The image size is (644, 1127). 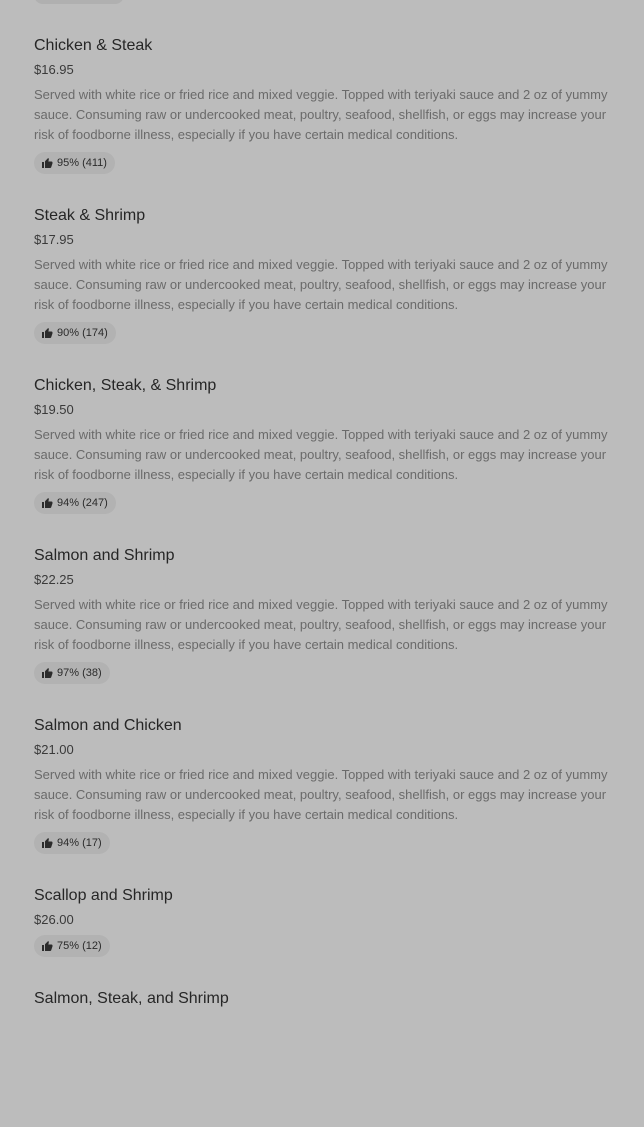 What do you see at coordinates (125, 385) in the screenshot?
I see `menu-item-name: Chicken, Steak, & Shrimp` at bounding box center [125, 385].